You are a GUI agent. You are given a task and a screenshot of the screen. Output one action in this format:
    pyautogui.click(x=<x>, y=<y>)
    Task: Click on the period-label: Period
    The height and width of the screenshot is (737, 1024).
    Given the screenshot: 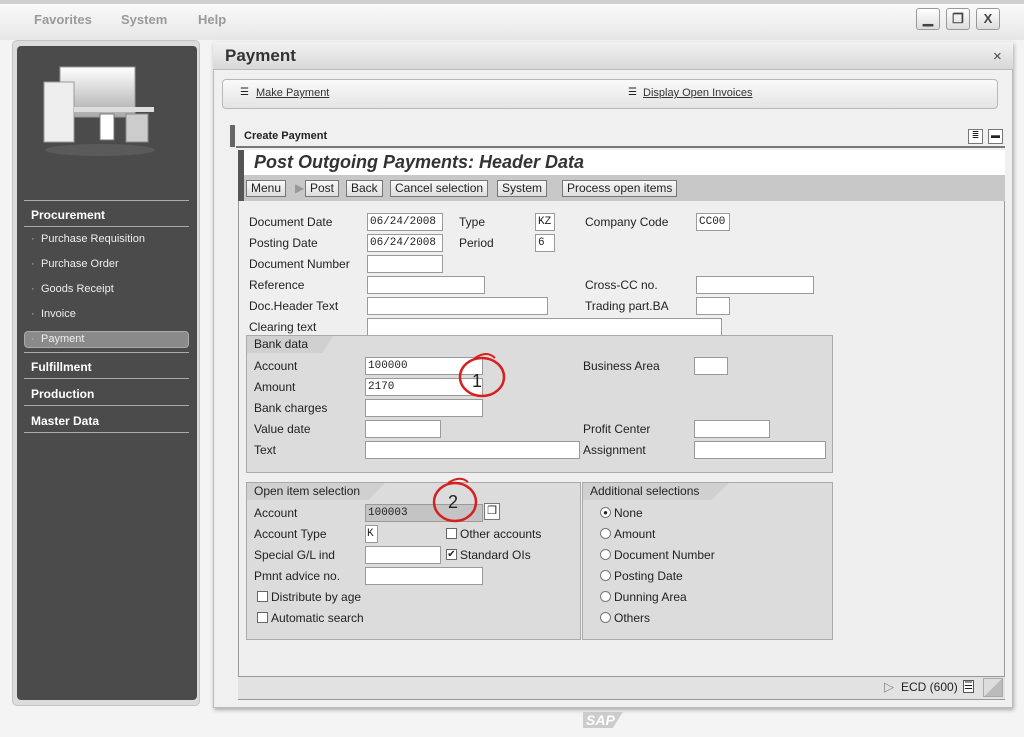 What is the action you would take?
    pyautogui.click(x=476, y=243)
    